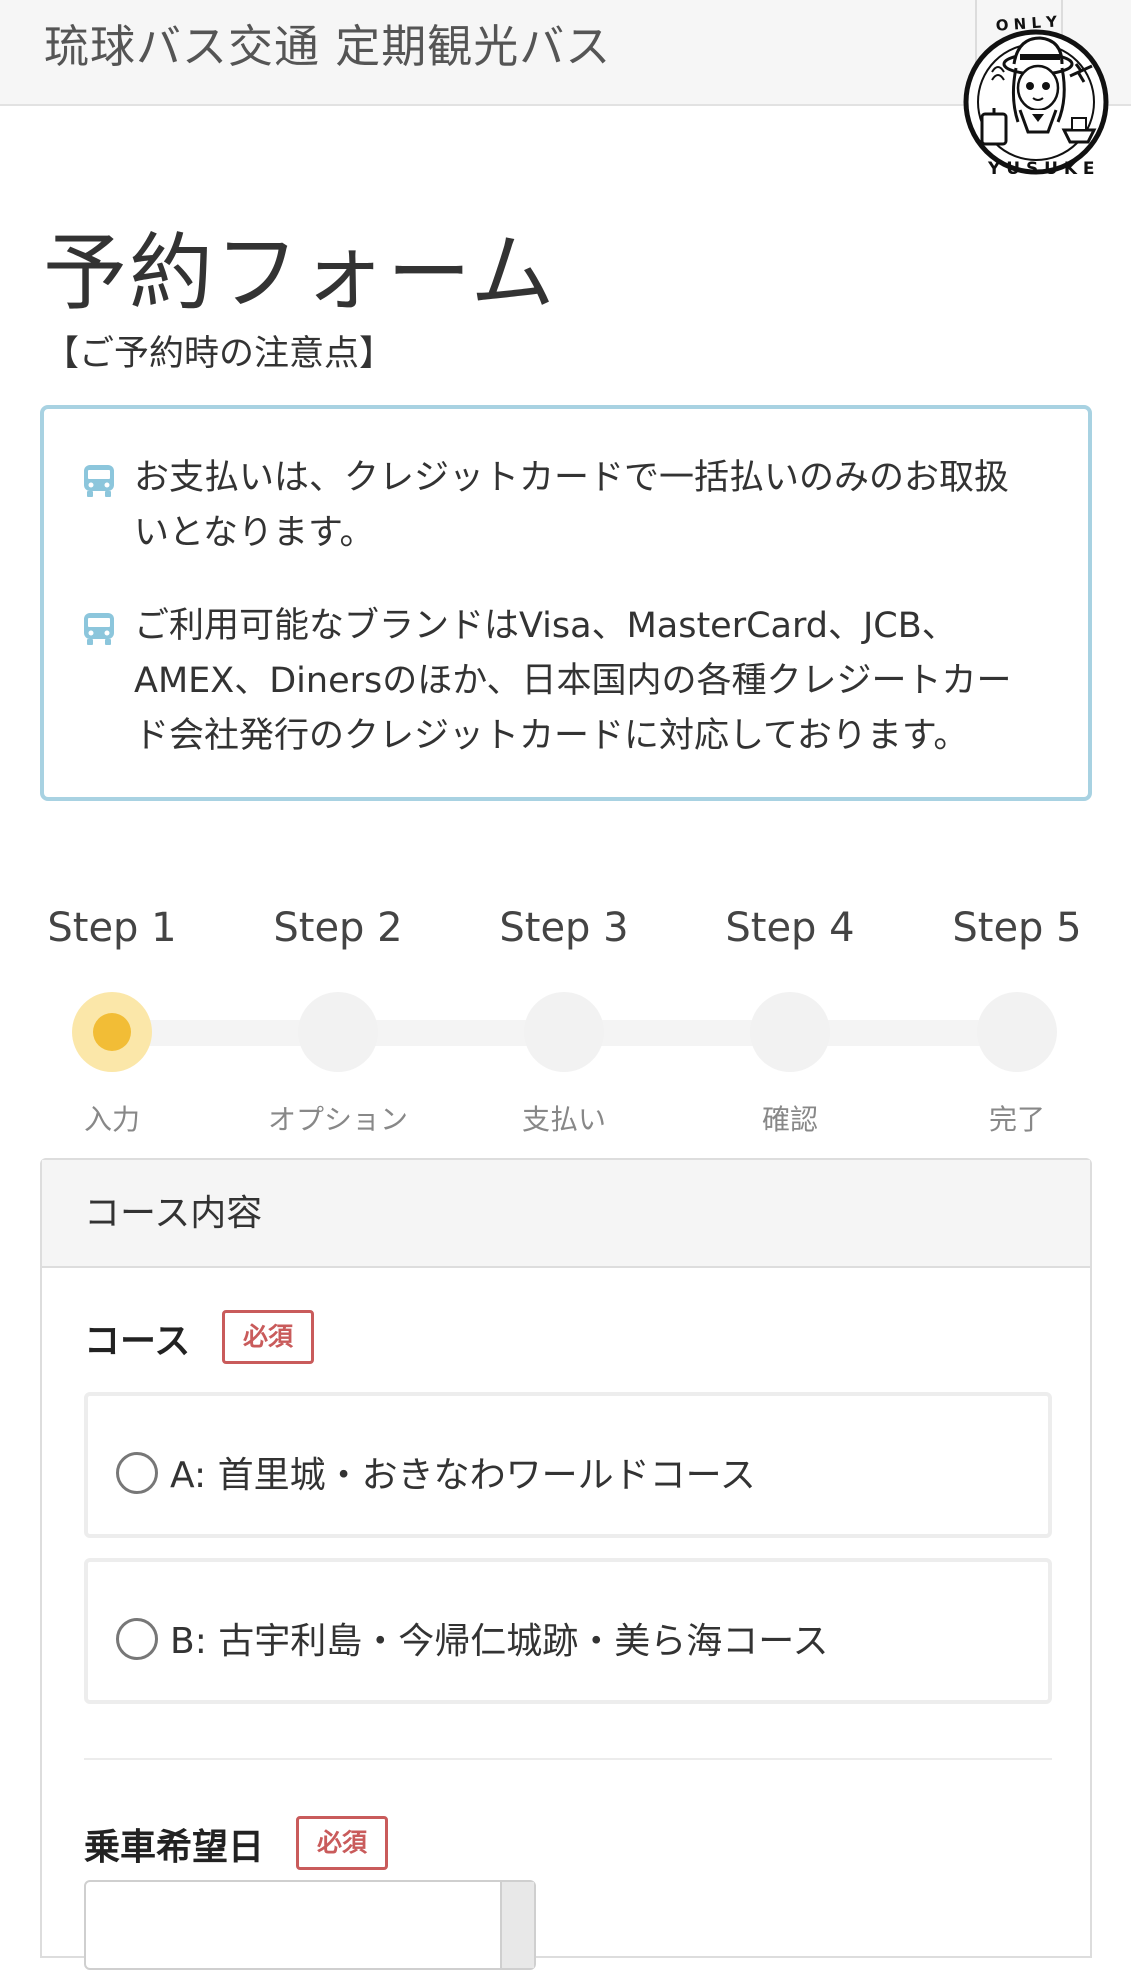 The width and height of the screenshot is (1131, 1970). I want to click on step-2: Step 2 オプション, so click(338, 1019).